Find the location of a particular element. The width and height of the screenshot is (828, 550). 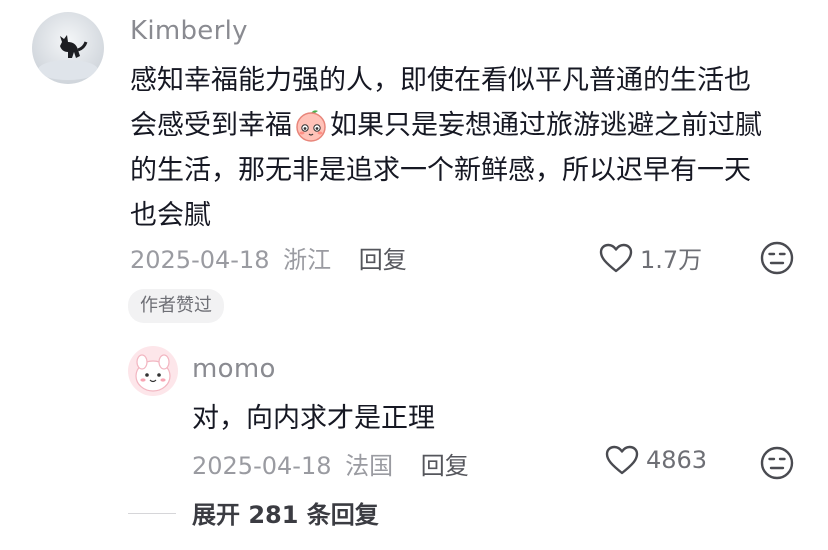

comment-text-segment: 如果只是妄想通过旅游逃避之前过腻 is located at coordinates (546, 125).